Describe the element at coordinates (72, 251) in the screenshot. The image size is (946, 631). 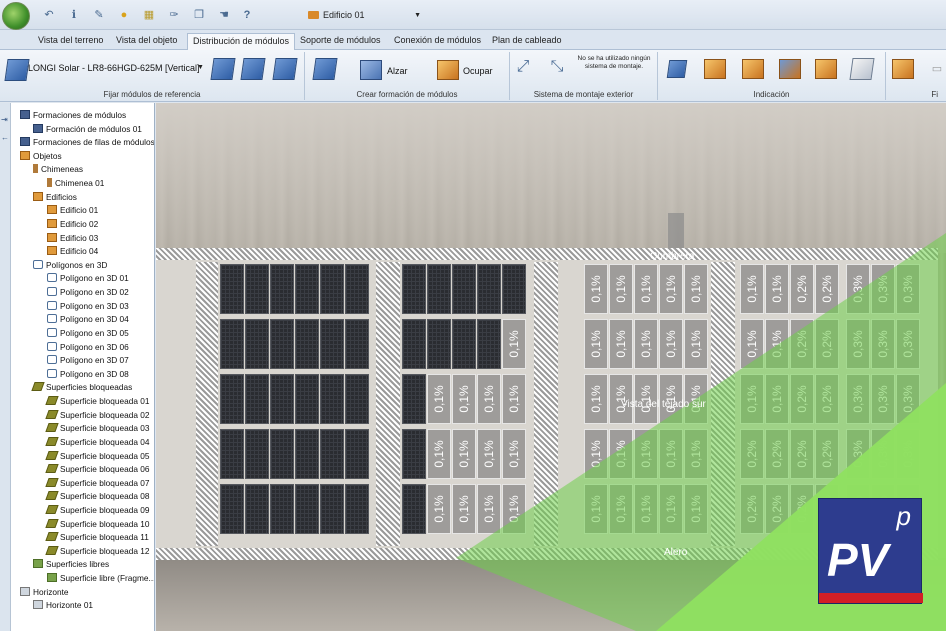
I see `tree-item: Edificio 04` at that location.